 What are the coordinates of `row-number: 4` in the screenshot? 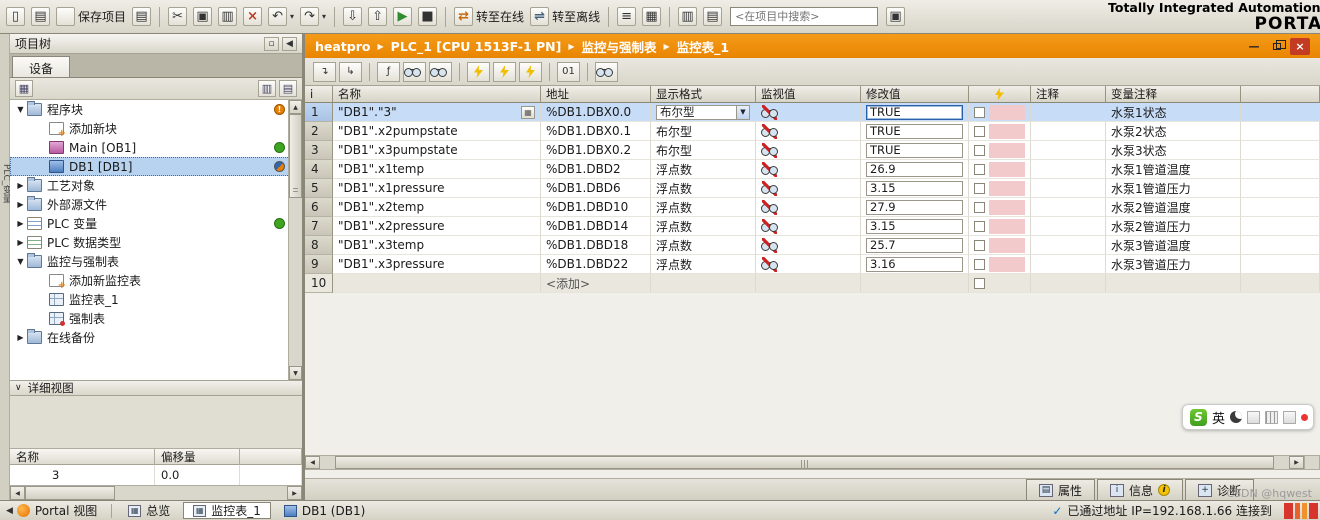 It's located at (319, 169).